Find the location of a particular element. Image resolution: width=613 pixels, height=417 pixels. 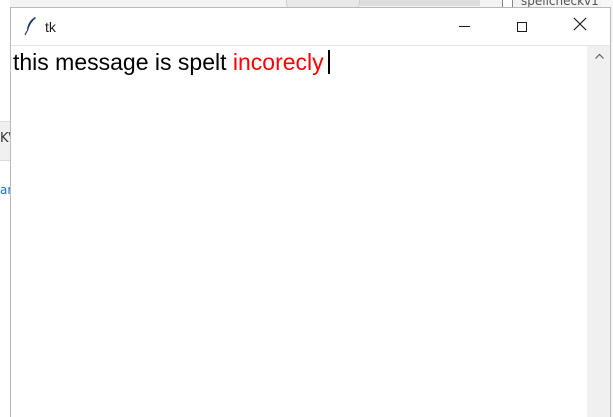

editor-line: this message is spelt incorecly is located at coordinates (171, 62).